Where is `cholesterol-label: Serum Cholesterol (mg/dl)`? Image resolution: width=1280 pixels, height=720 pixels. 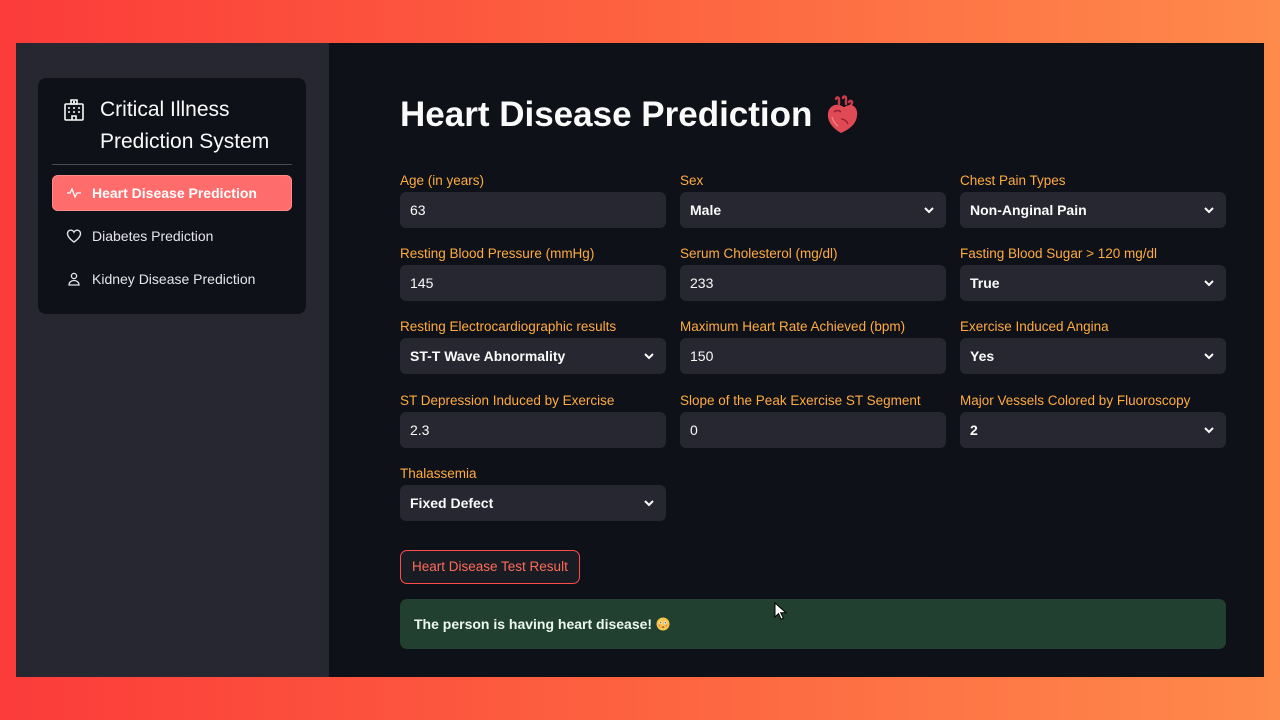
cholesterol-label: Serum Cholesterol (mg/dl) is located at coordinates (759, 253).